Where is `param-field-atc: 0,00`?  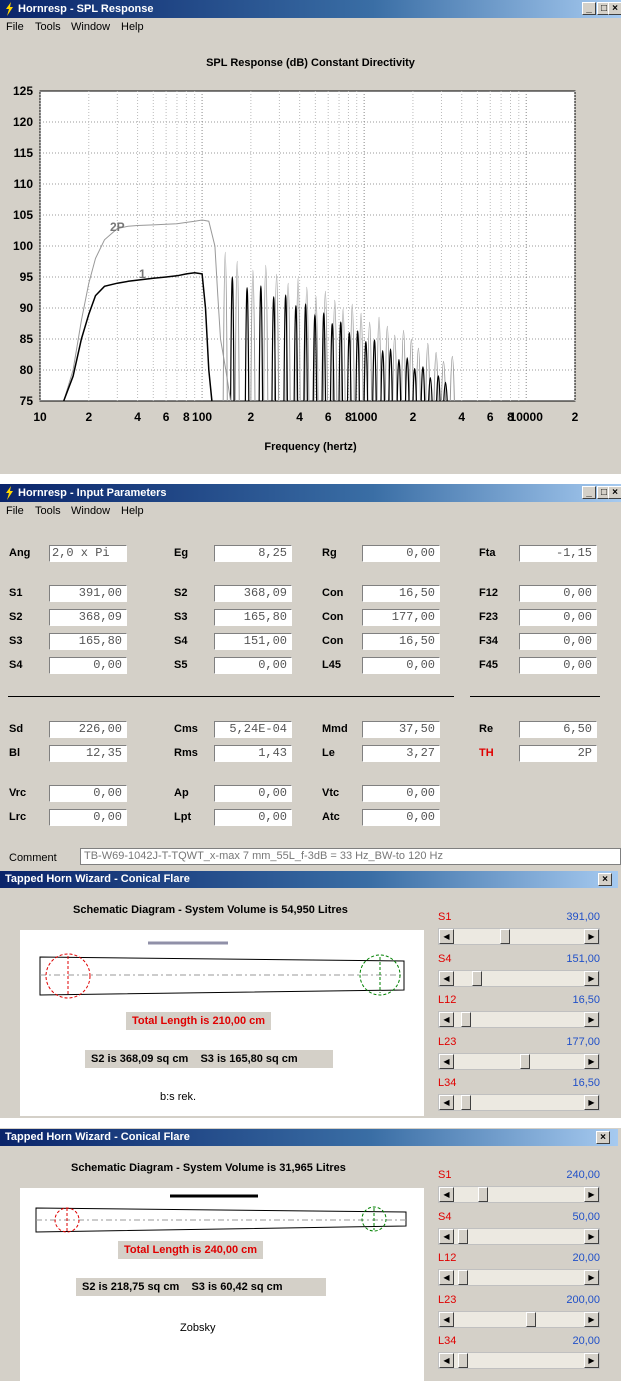 param-field-atc: 0,00 is located at coordinates (401, 817).